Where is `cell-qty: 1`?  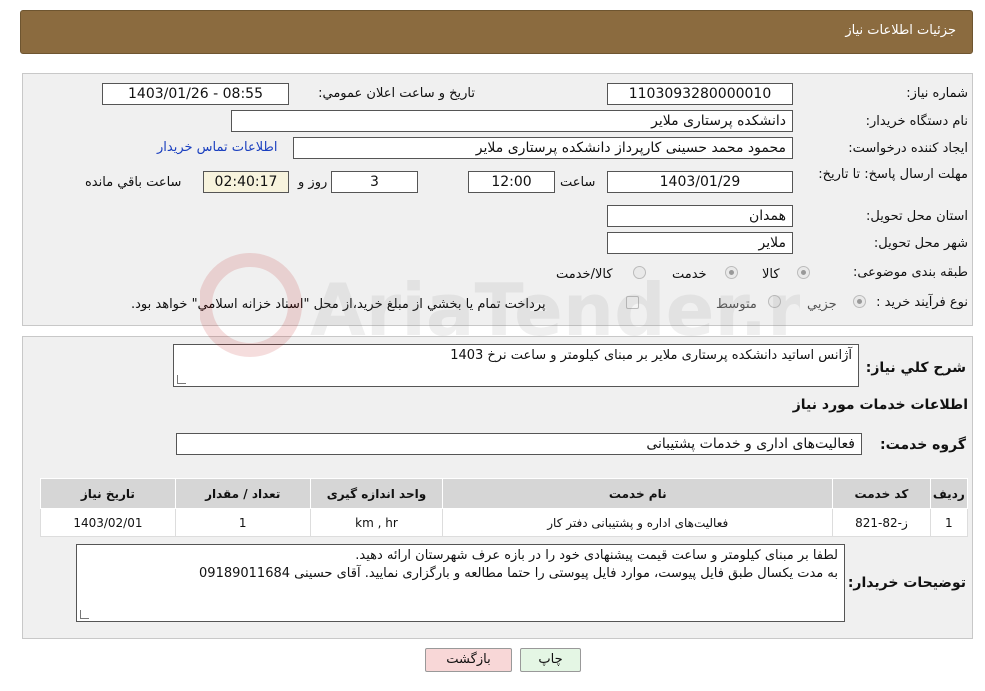 cell-qty: 1 is located at coordinates (242, 522).